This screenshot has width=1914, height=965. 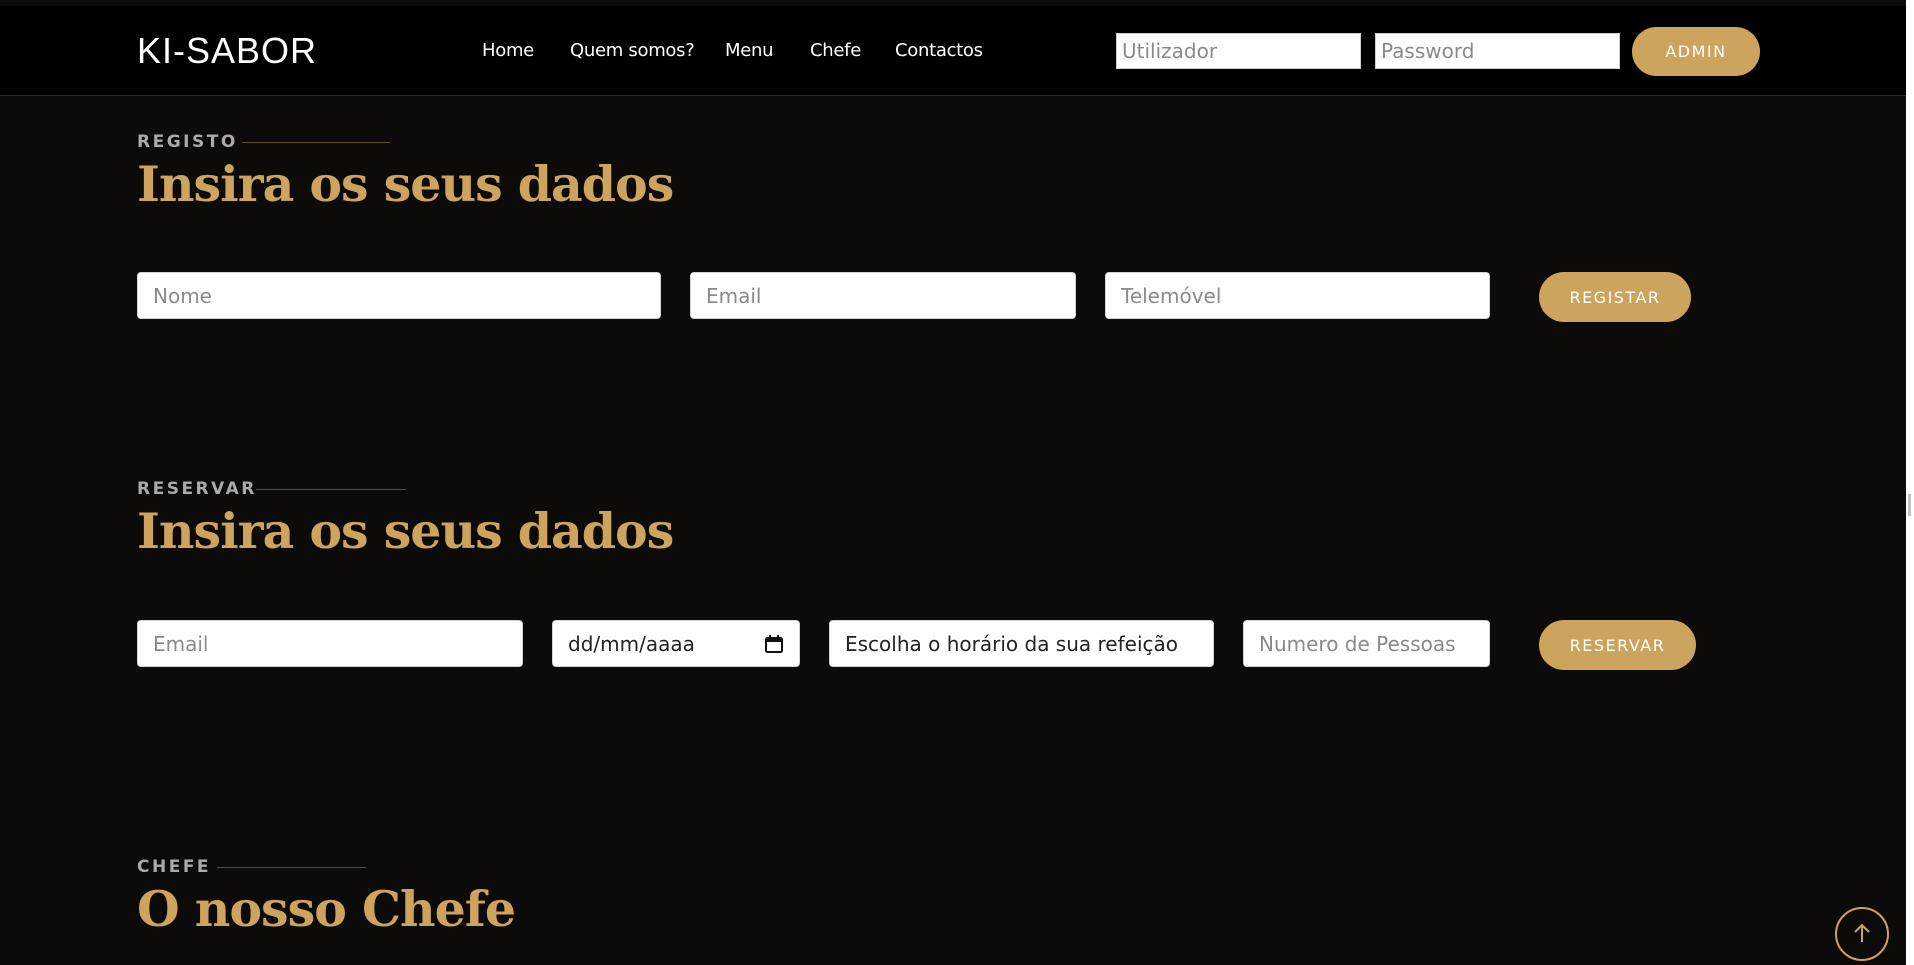 What do you see at coordinates (405, 184) in the screenshot?
I see `registo-title: Insira os seus dados` at bounding box center [405, 184].